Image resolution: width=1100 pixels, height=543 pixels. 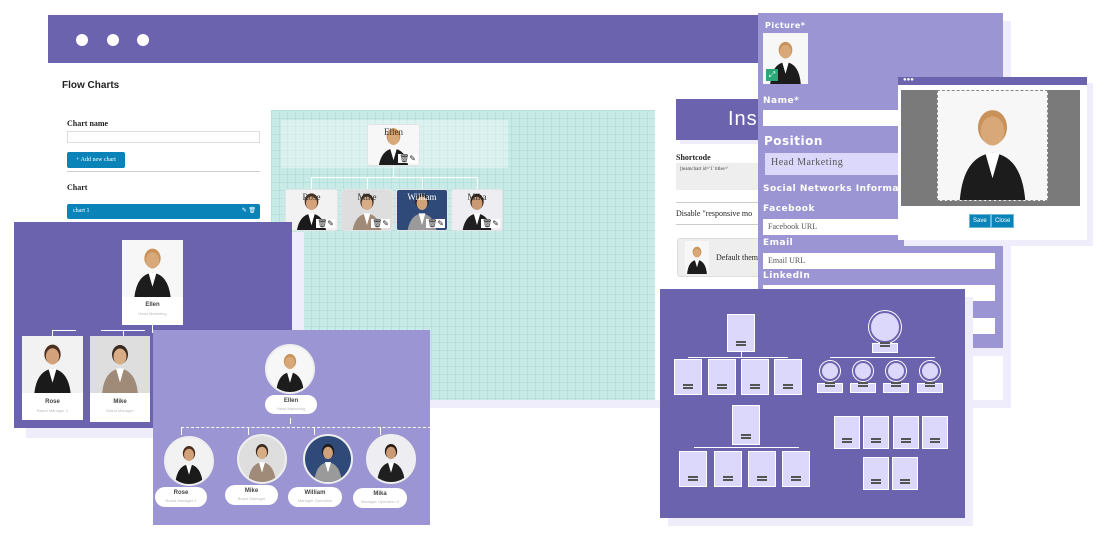 I want to click on node-name: Ellen, so click(x=393, y=132).